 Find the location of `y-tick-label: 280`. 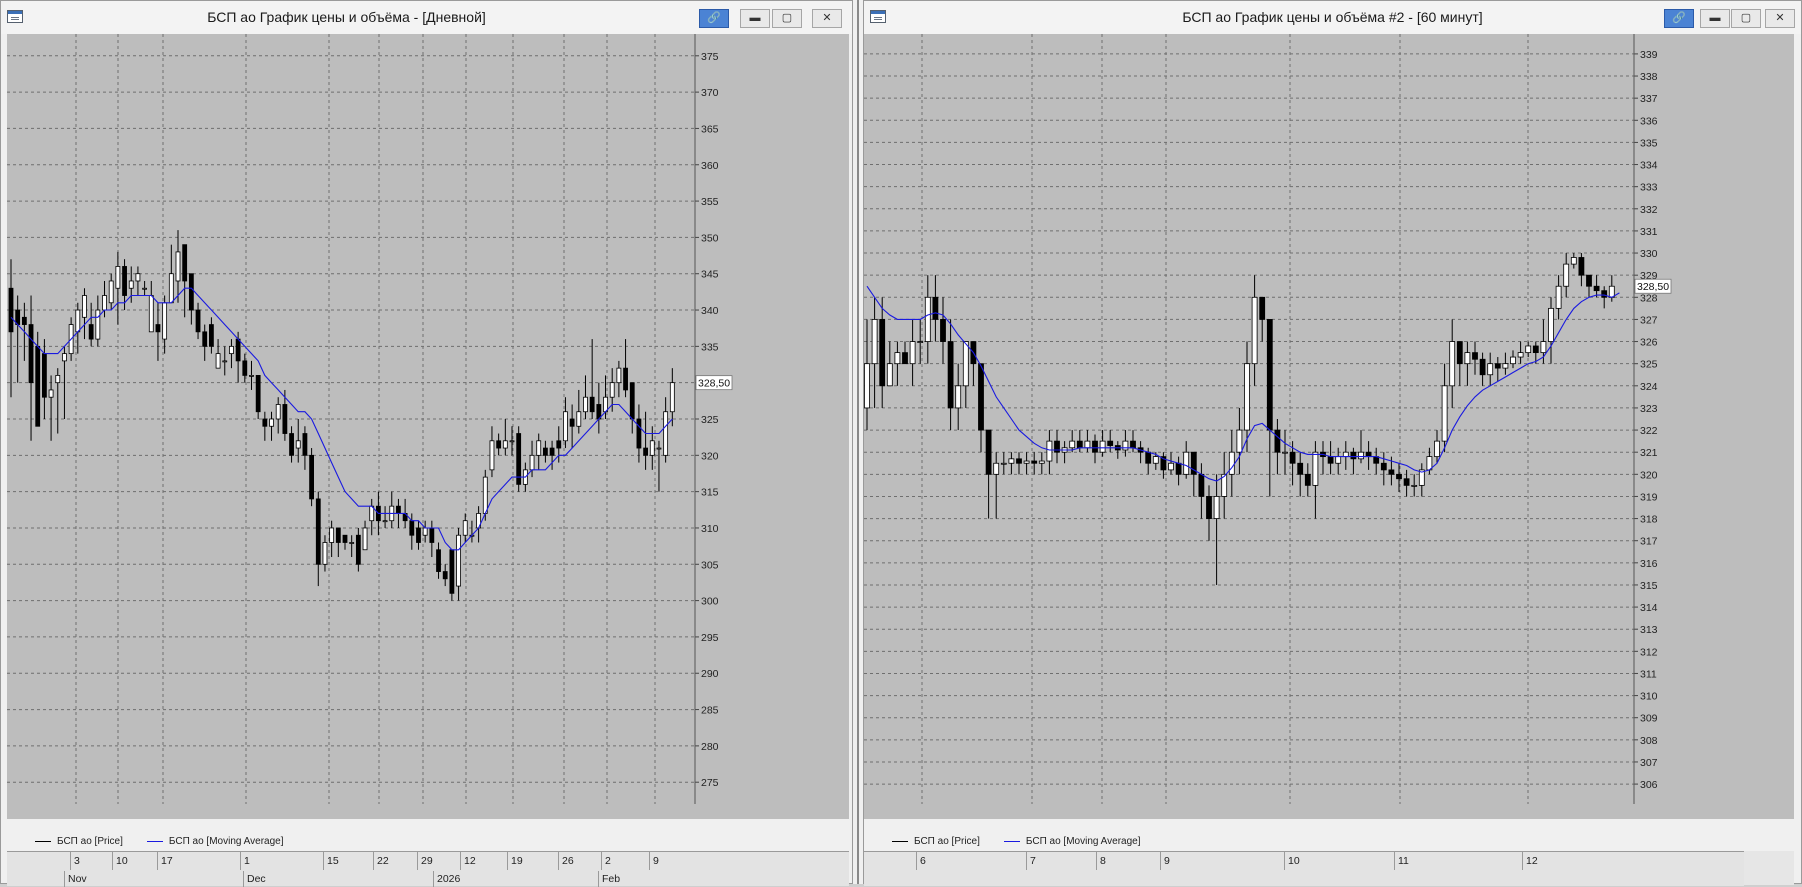

y-tick-label: 280 is located at coordinates (710, 747).